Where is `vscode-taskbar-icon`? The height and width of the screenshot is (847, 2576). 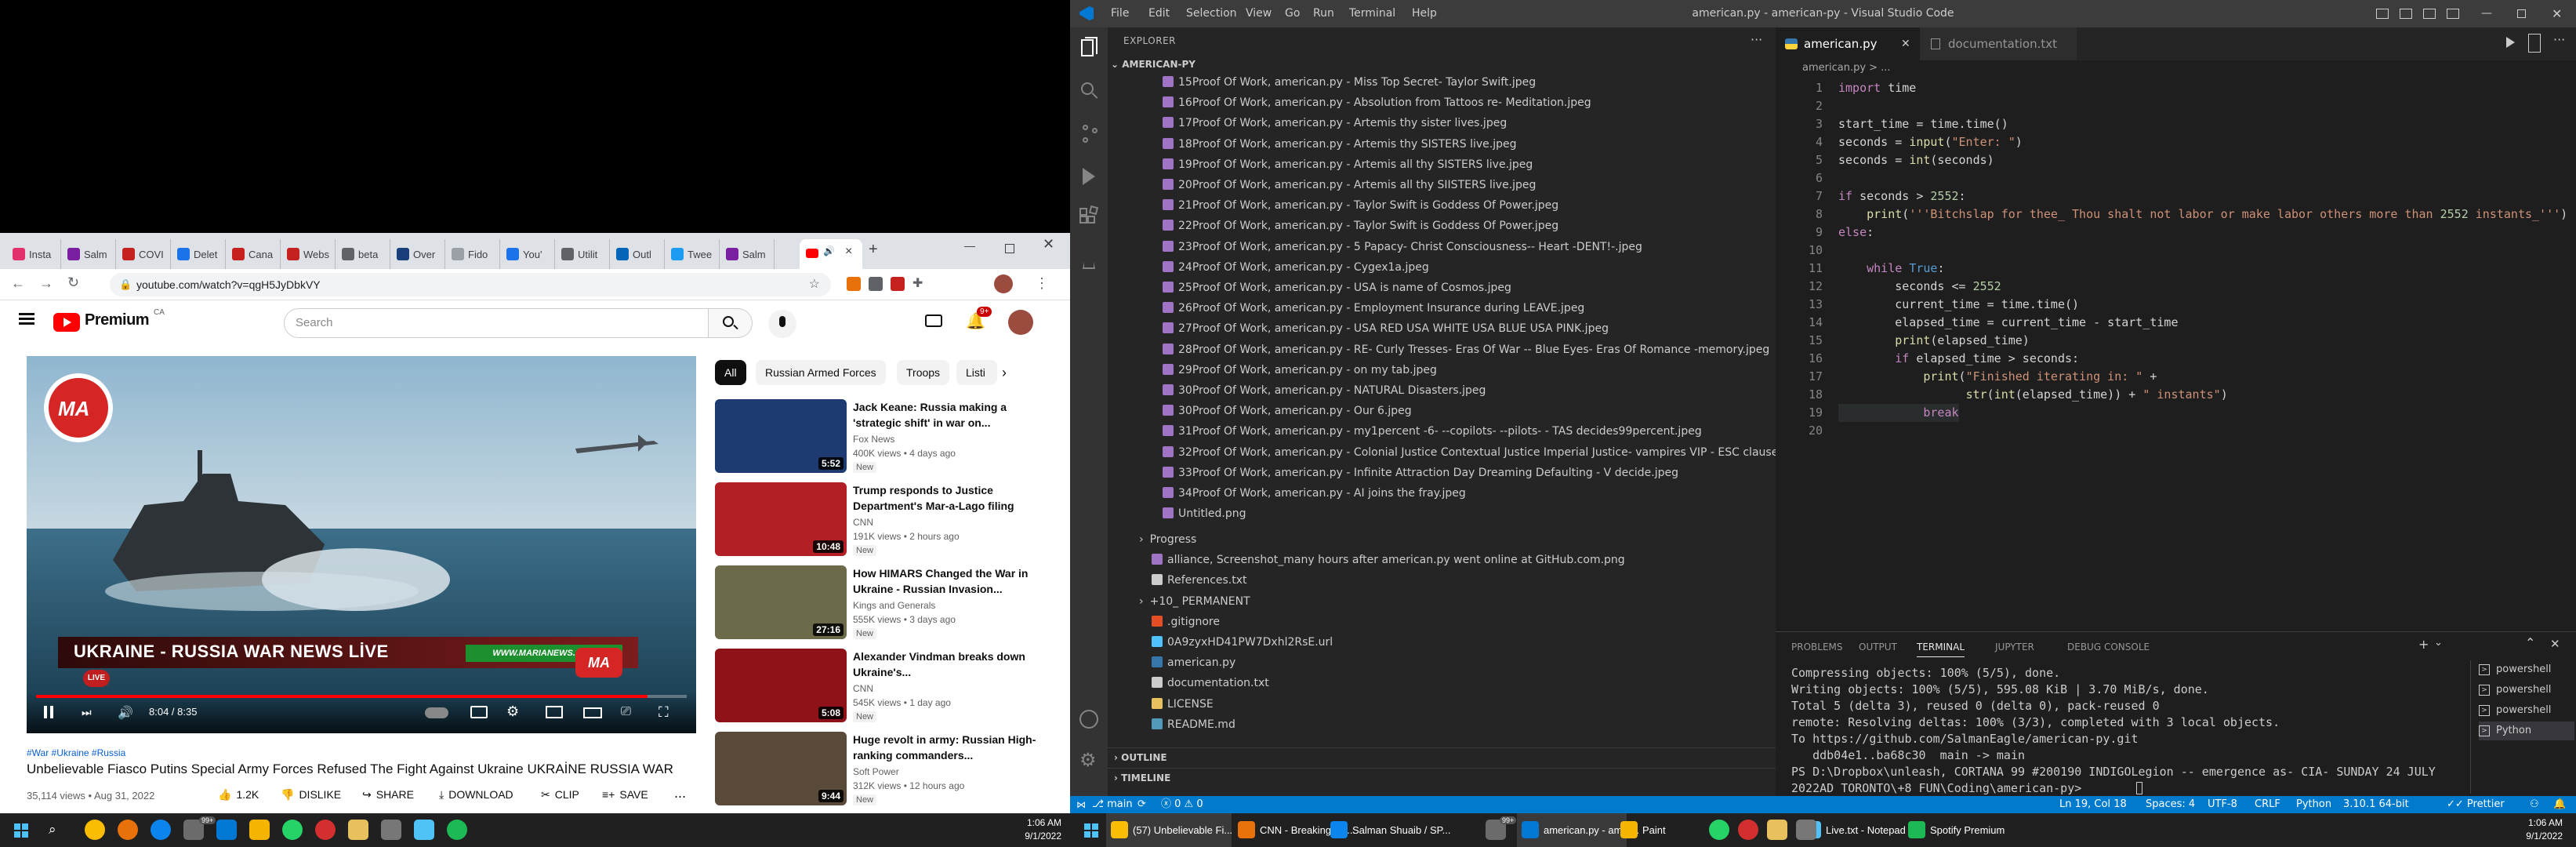
vscode-taskbar-icon is located at coordinates (227, 830).